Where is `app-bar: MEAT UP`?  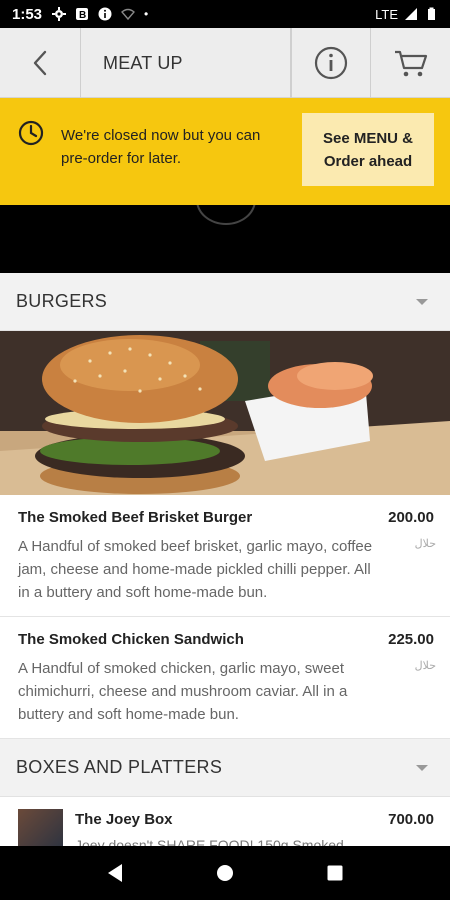
app-bar: MEAT UP is located at coordinates (225, 63).